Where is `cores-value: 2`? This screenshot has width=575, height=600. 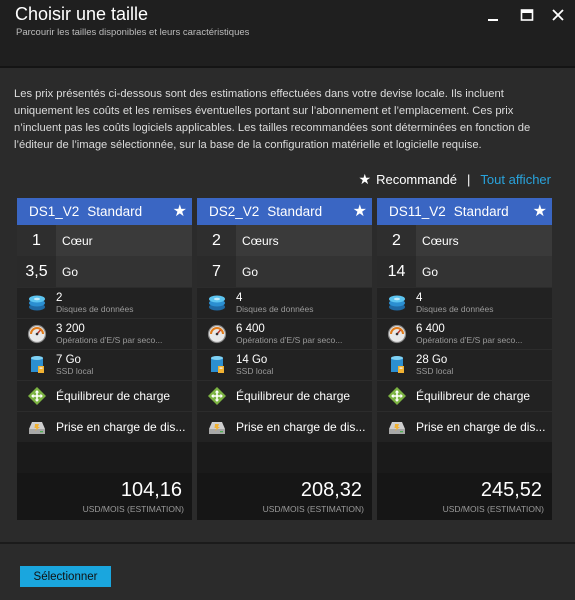
cores-value: 2 is located at coordinates (216, 240).